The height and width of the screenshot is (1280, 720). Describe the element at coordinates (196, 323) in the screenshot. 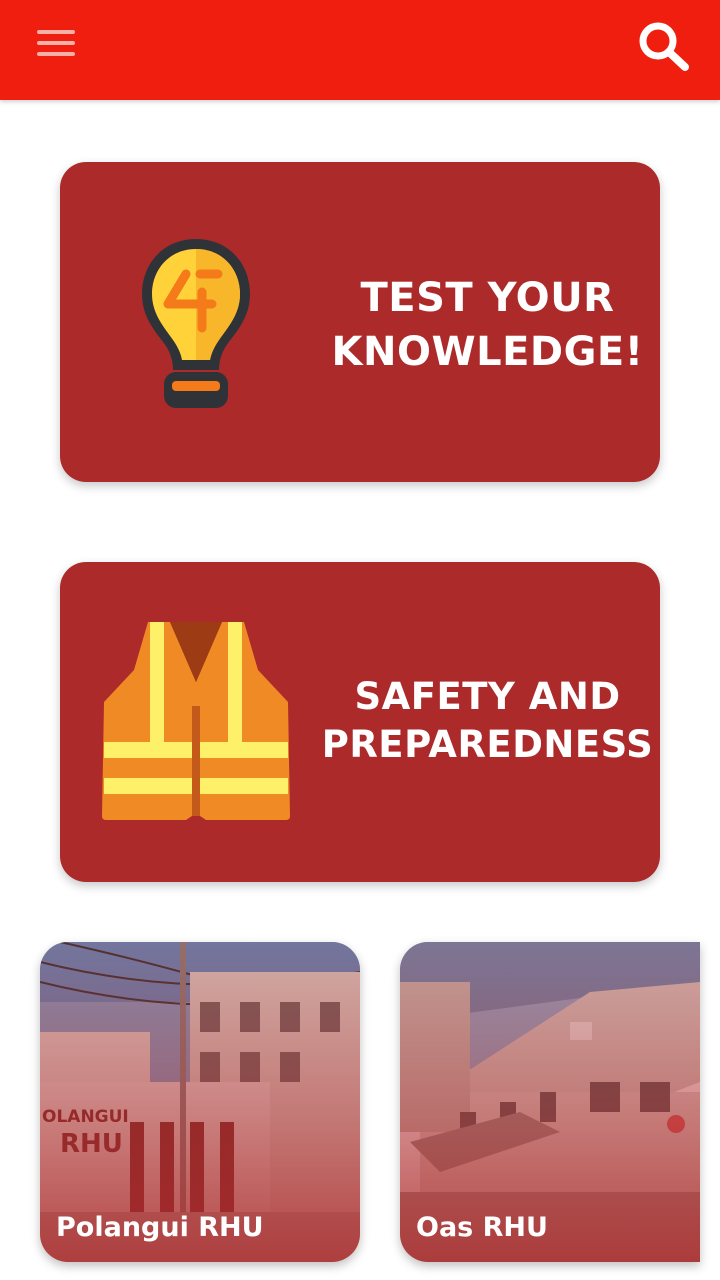

I see `lightbulb-icon` at that location.